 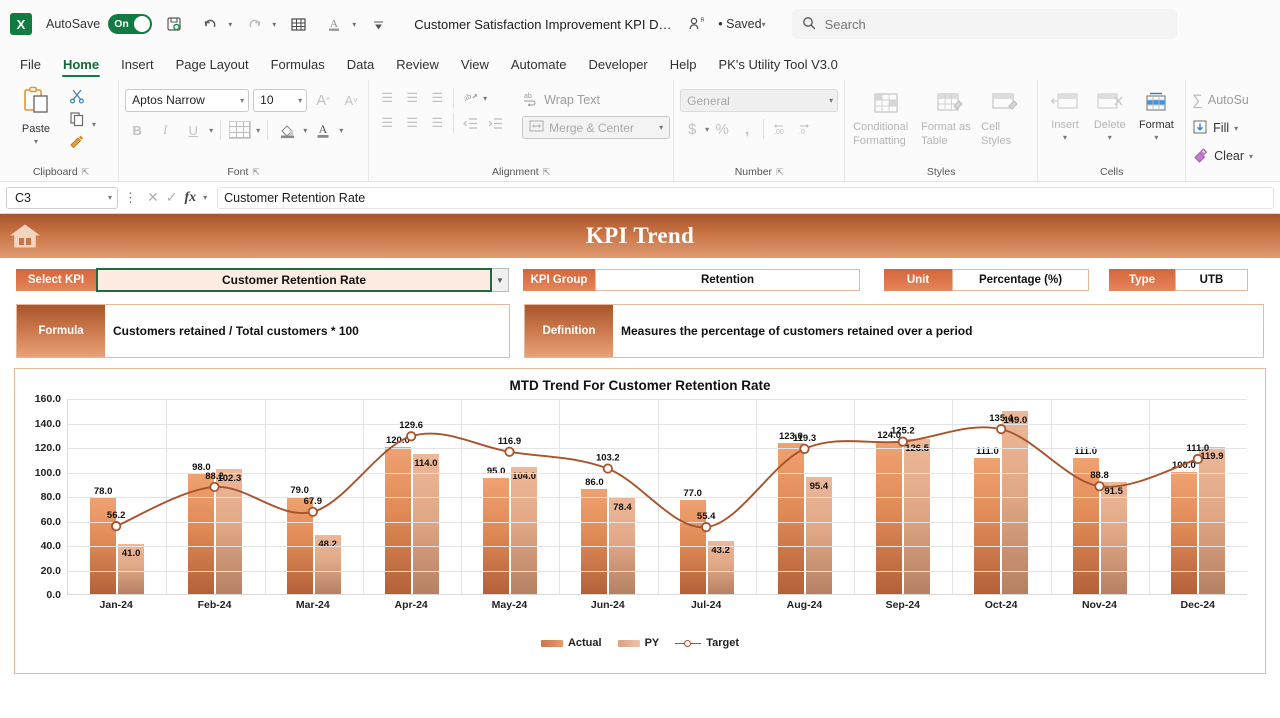 I want to click on decrease-decimal-icon: .0, so click(x=805, y=129).